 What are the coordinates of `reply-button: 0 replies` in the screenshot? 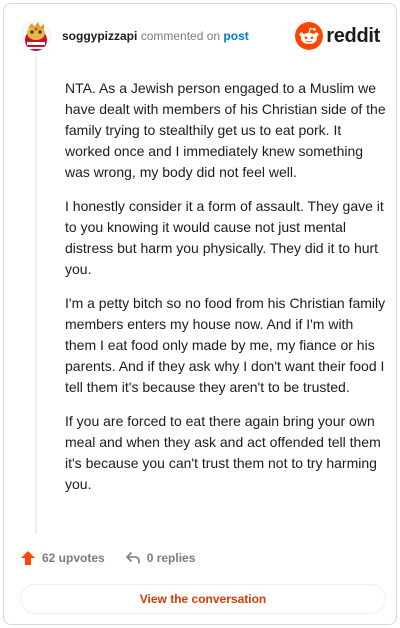 It's located at (160, 558).